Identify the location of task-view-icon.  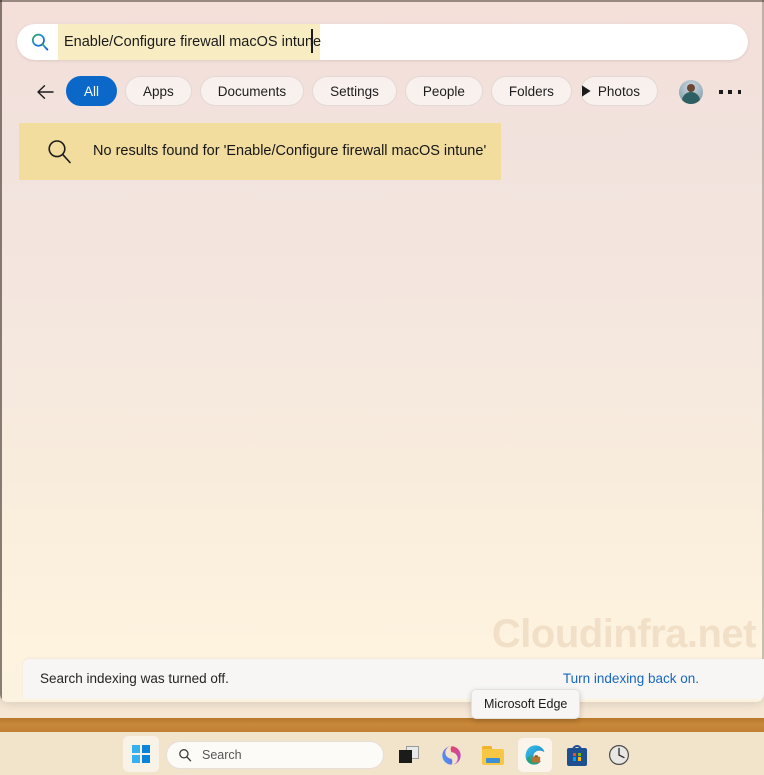
(409, 755).